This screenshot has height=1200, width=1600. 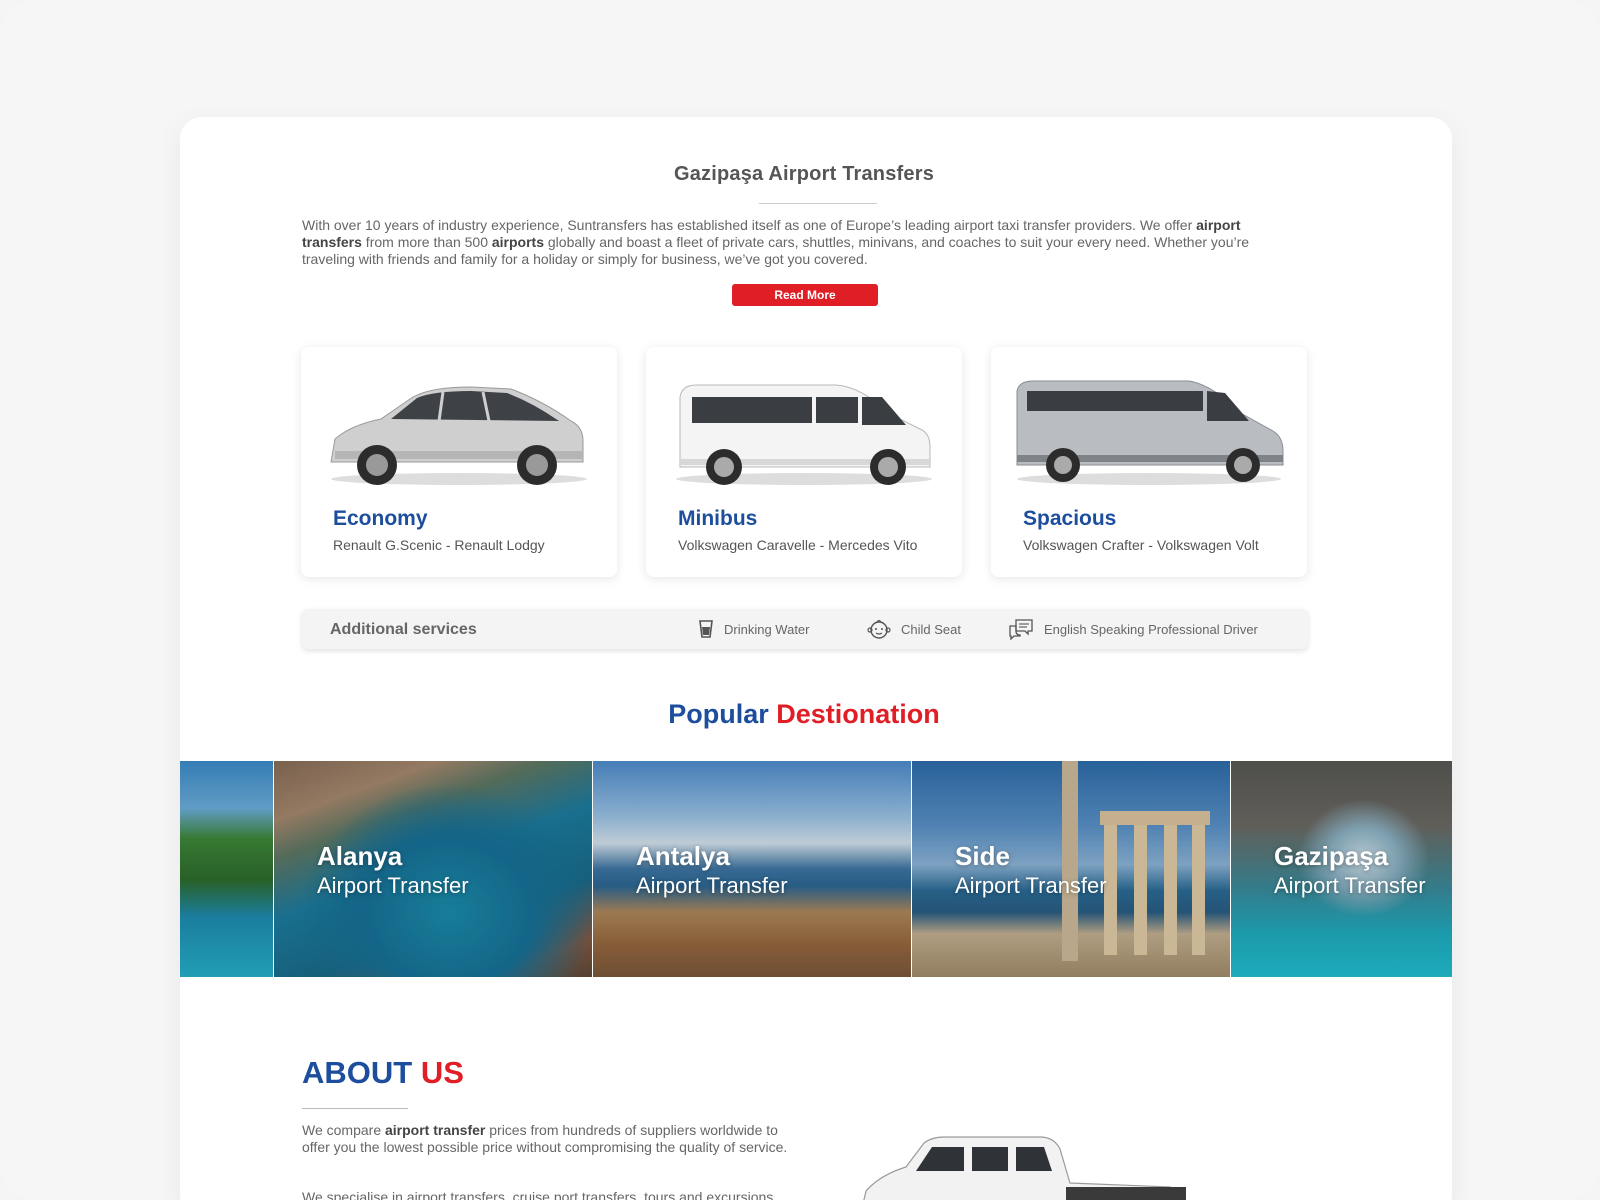 I want to click on baby-face-icon, so click(x=879, y=629).